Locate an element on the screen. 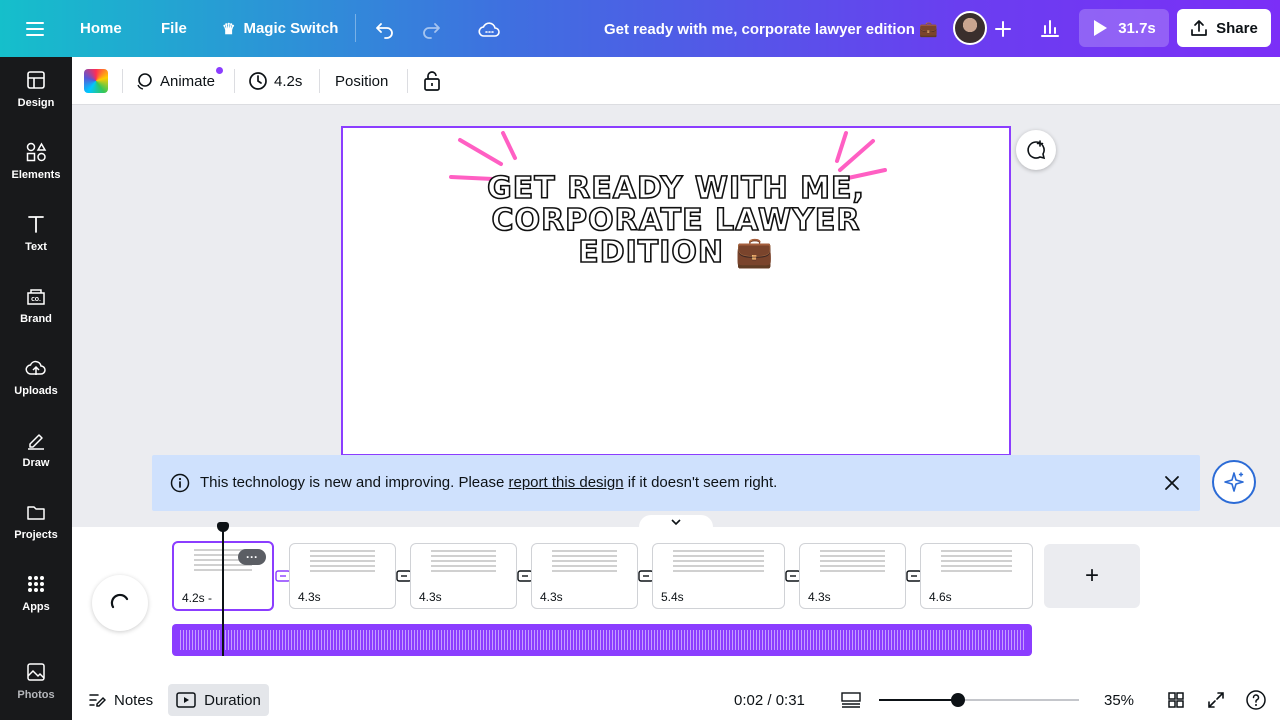 Image resolution: width=1280 pixels, height=720 pixels. playhead is located at coordinates (223, 591).